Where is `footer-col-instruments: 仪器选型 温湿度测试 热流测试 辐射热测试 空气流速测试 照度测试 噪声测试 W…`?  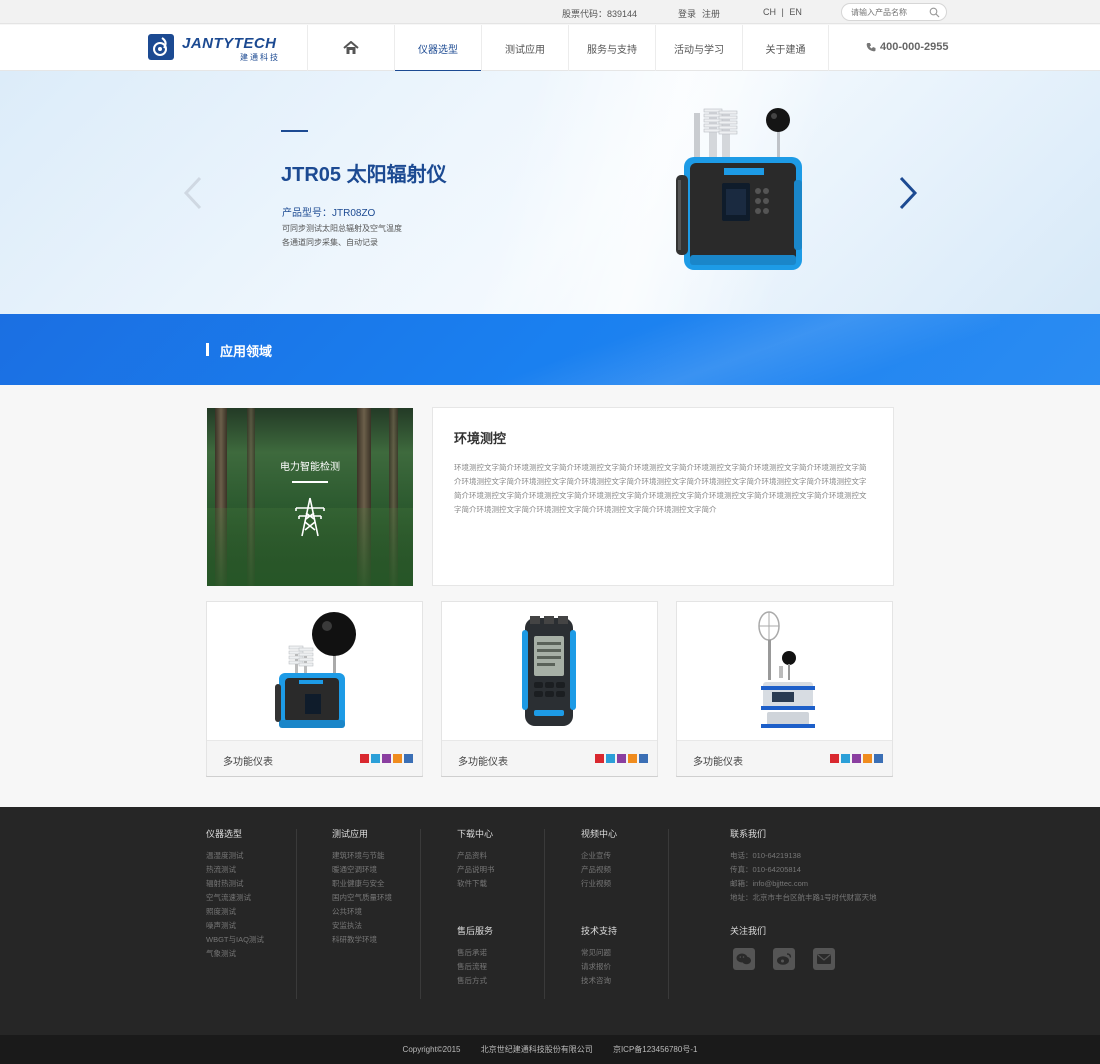
footer-col-instruments: 仪器选型 温湿度测试 热流测试 辐射热测试 空气流速测试 照度测试 噪声测试 W… is located at coordinates (235, 894).